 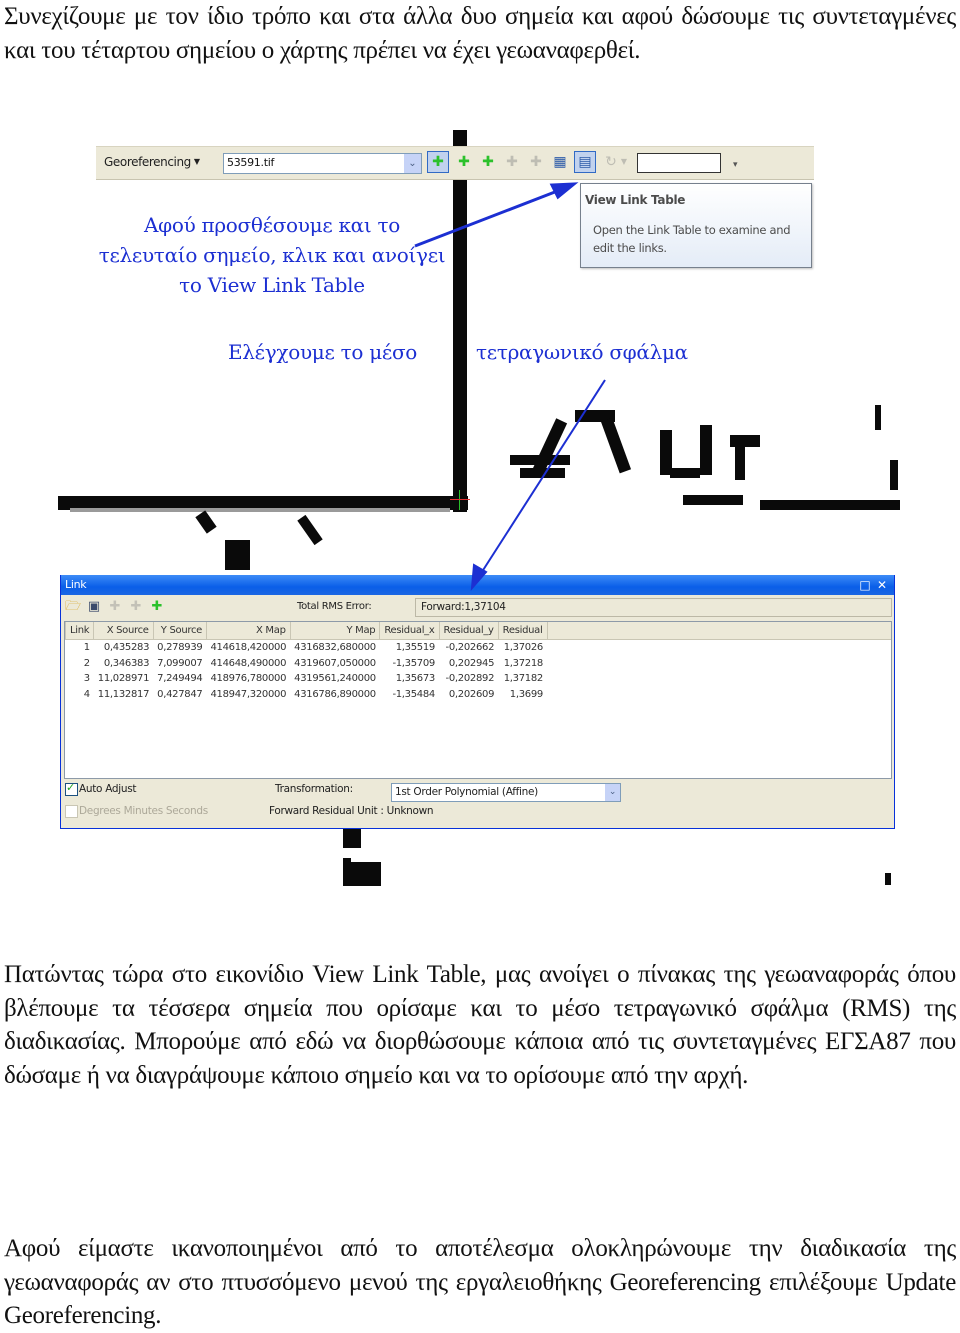 I want to click on auto-adjust-label: Auto Adjust, so click(x=108, y=789).